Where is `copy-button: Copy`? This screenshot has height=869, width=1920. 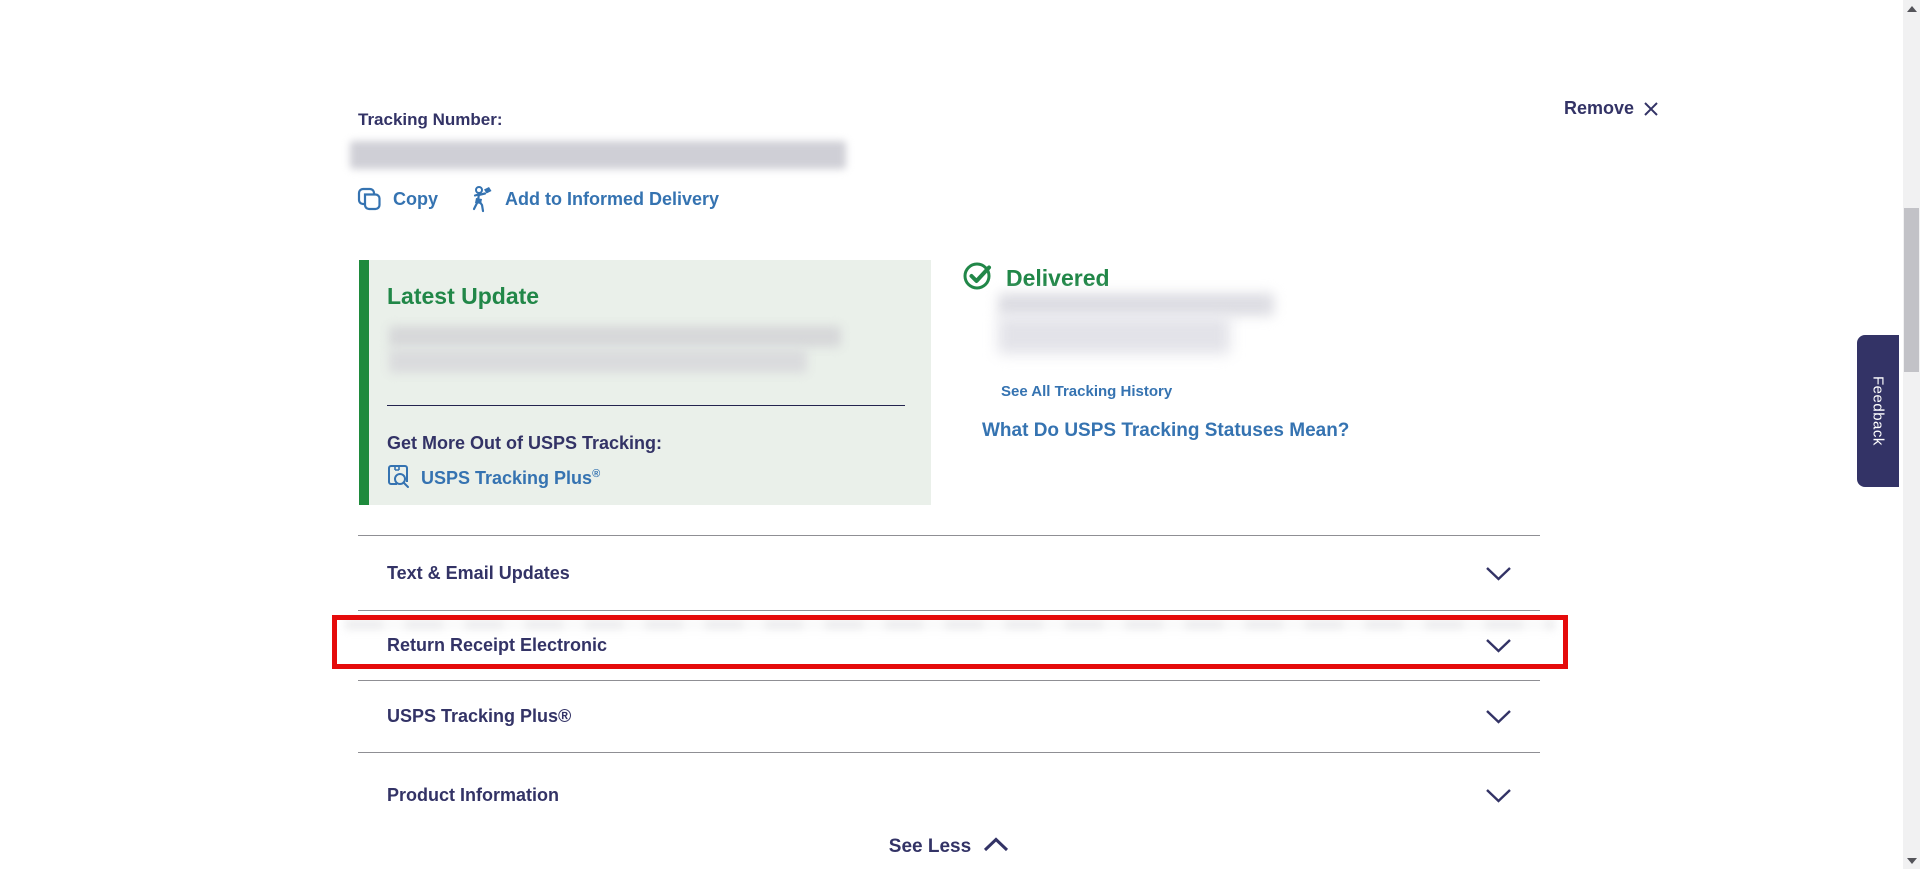
copy-button: Copy is located at coordinates (397, 199).